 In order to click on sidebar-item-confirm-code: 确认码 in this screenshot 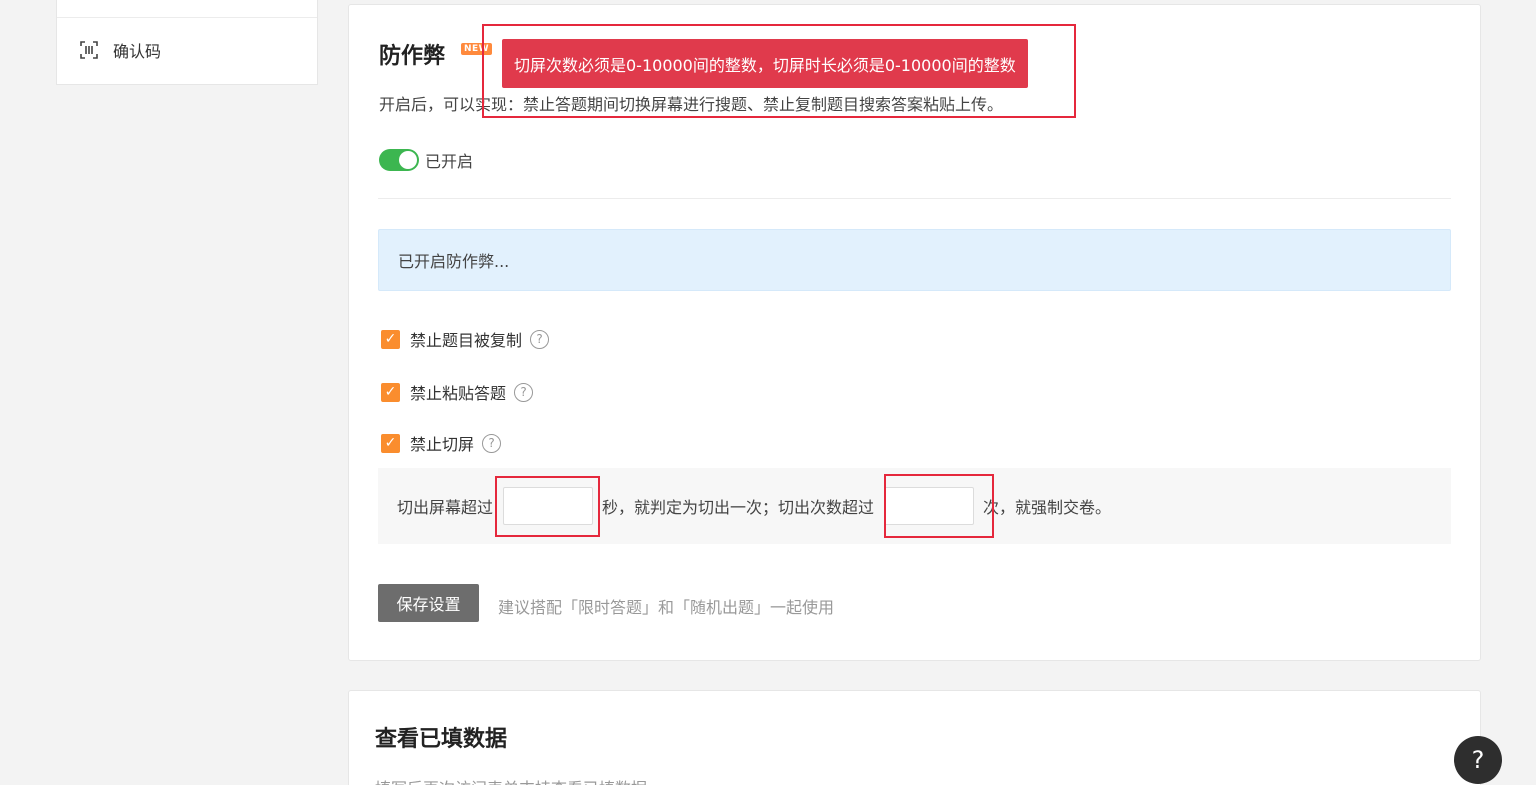, I will do `click(120, 50)`.